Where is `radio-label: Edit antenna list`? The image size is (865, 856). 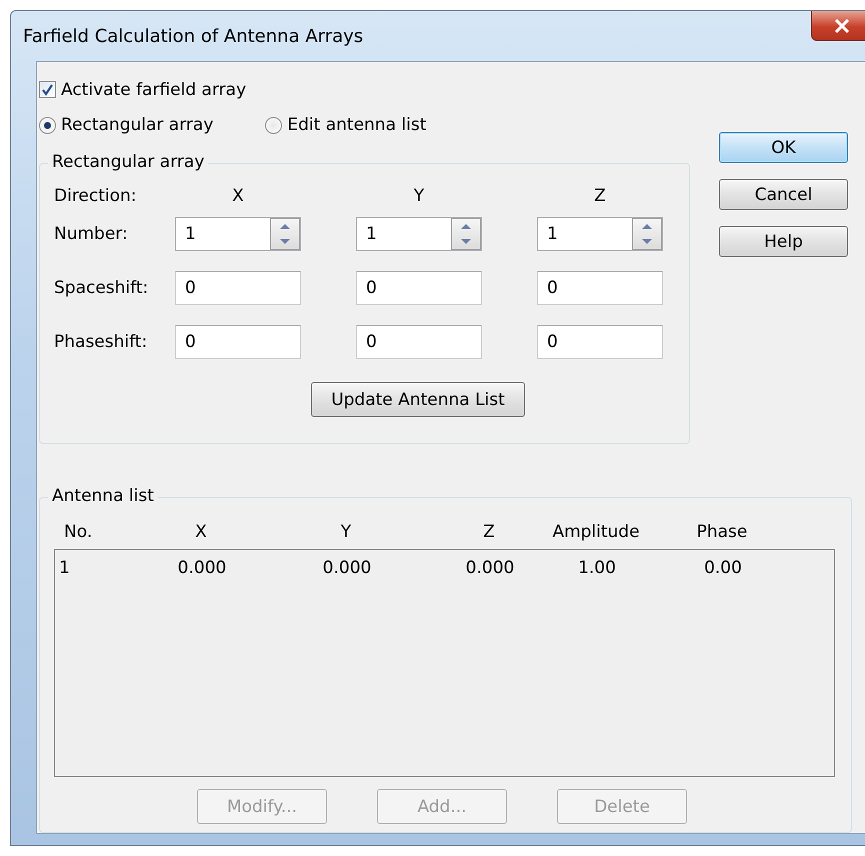
radio-label: Edit antenna list is located at coordinates (356, 125).